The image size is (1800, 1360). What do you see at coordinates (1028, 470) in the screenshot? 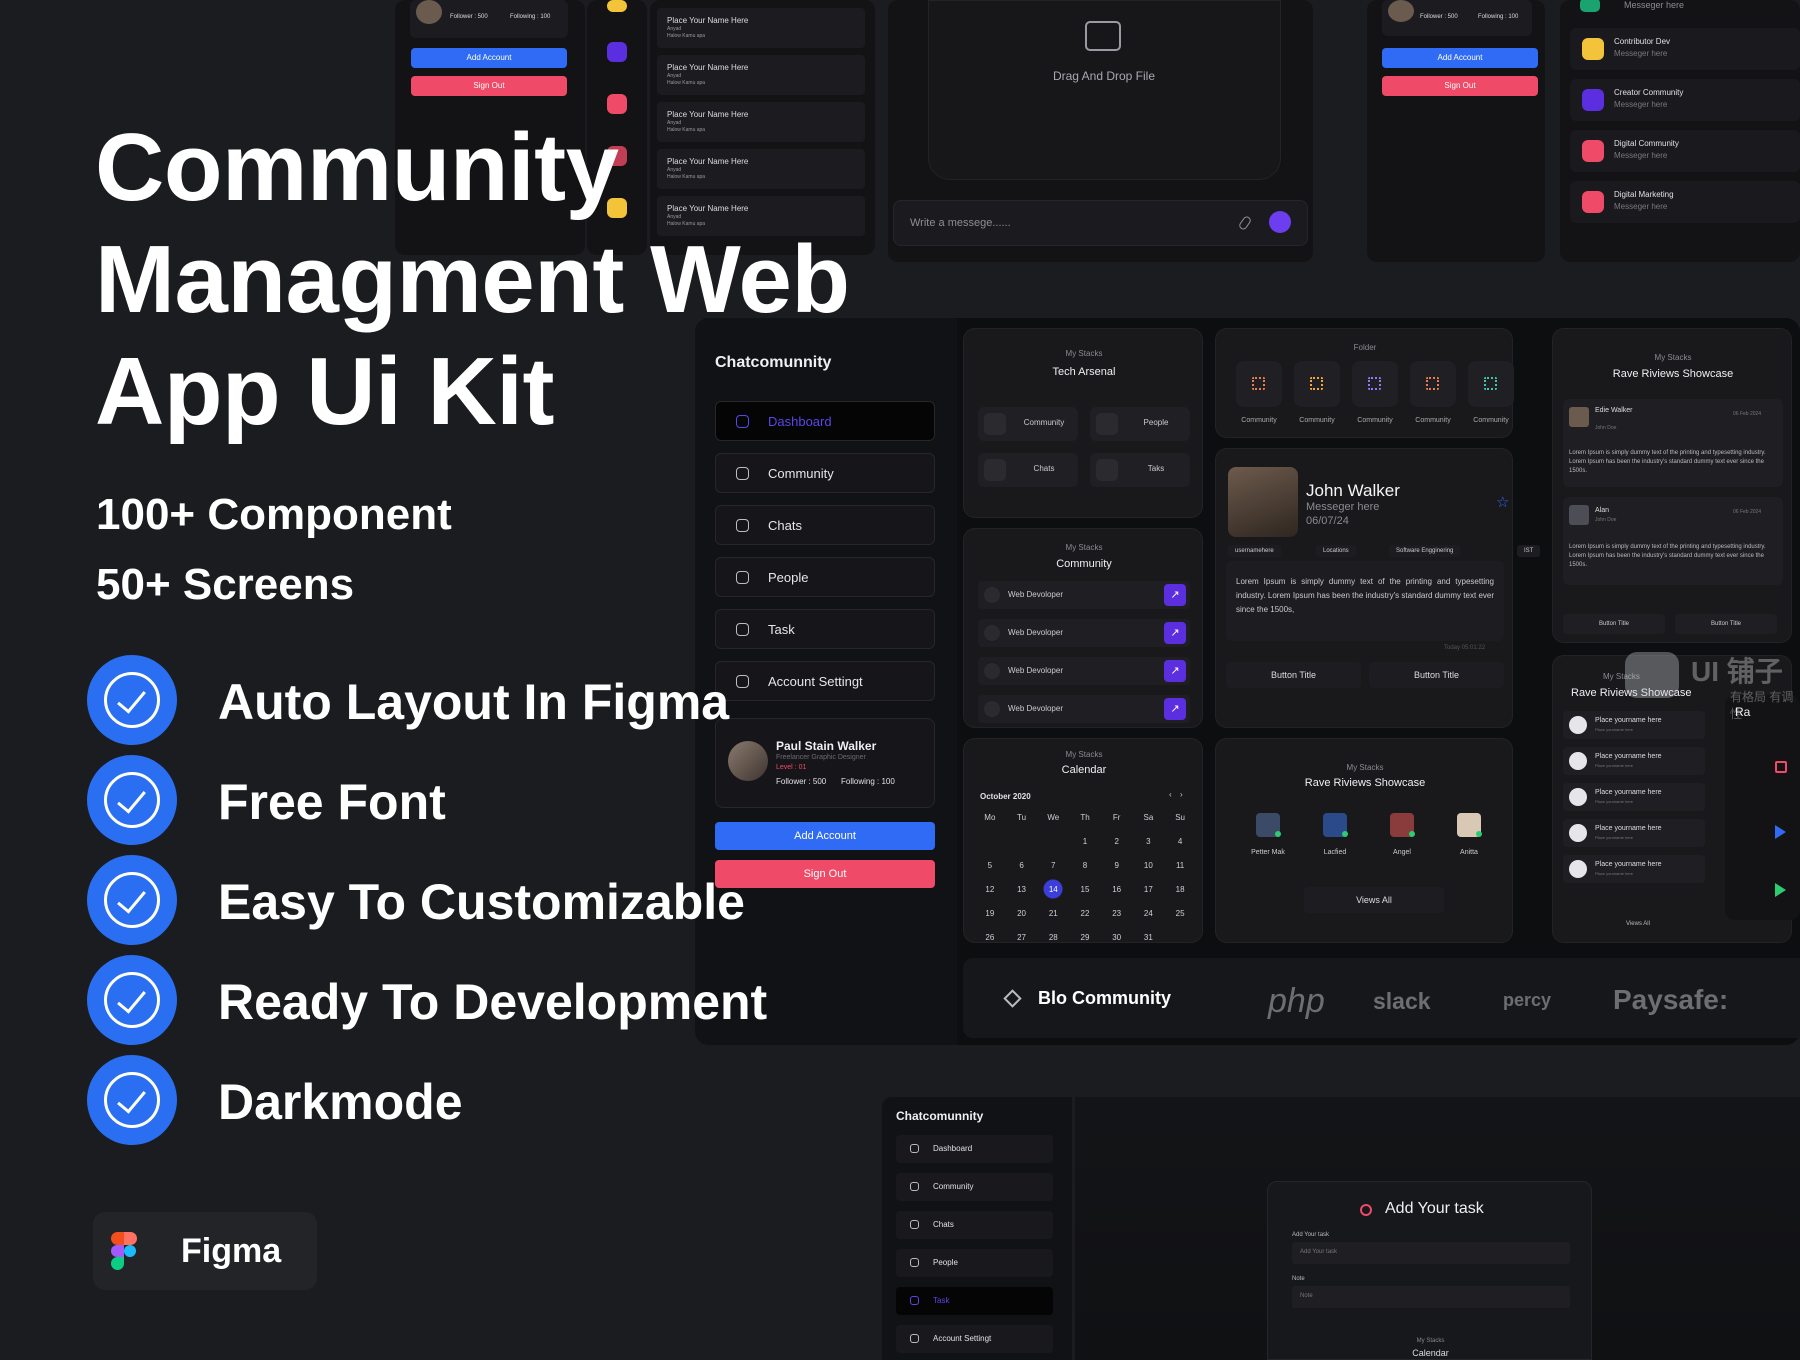
I see `stack-item: Chats` at bounding box center [1028, 470].